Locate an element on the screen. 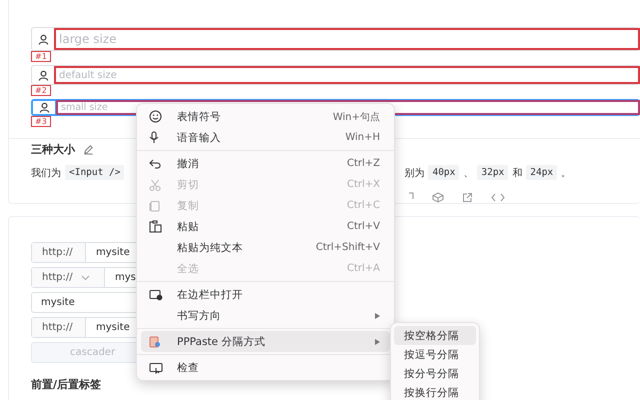  inline-code: <Input /> is located at coordinates (94, 172).